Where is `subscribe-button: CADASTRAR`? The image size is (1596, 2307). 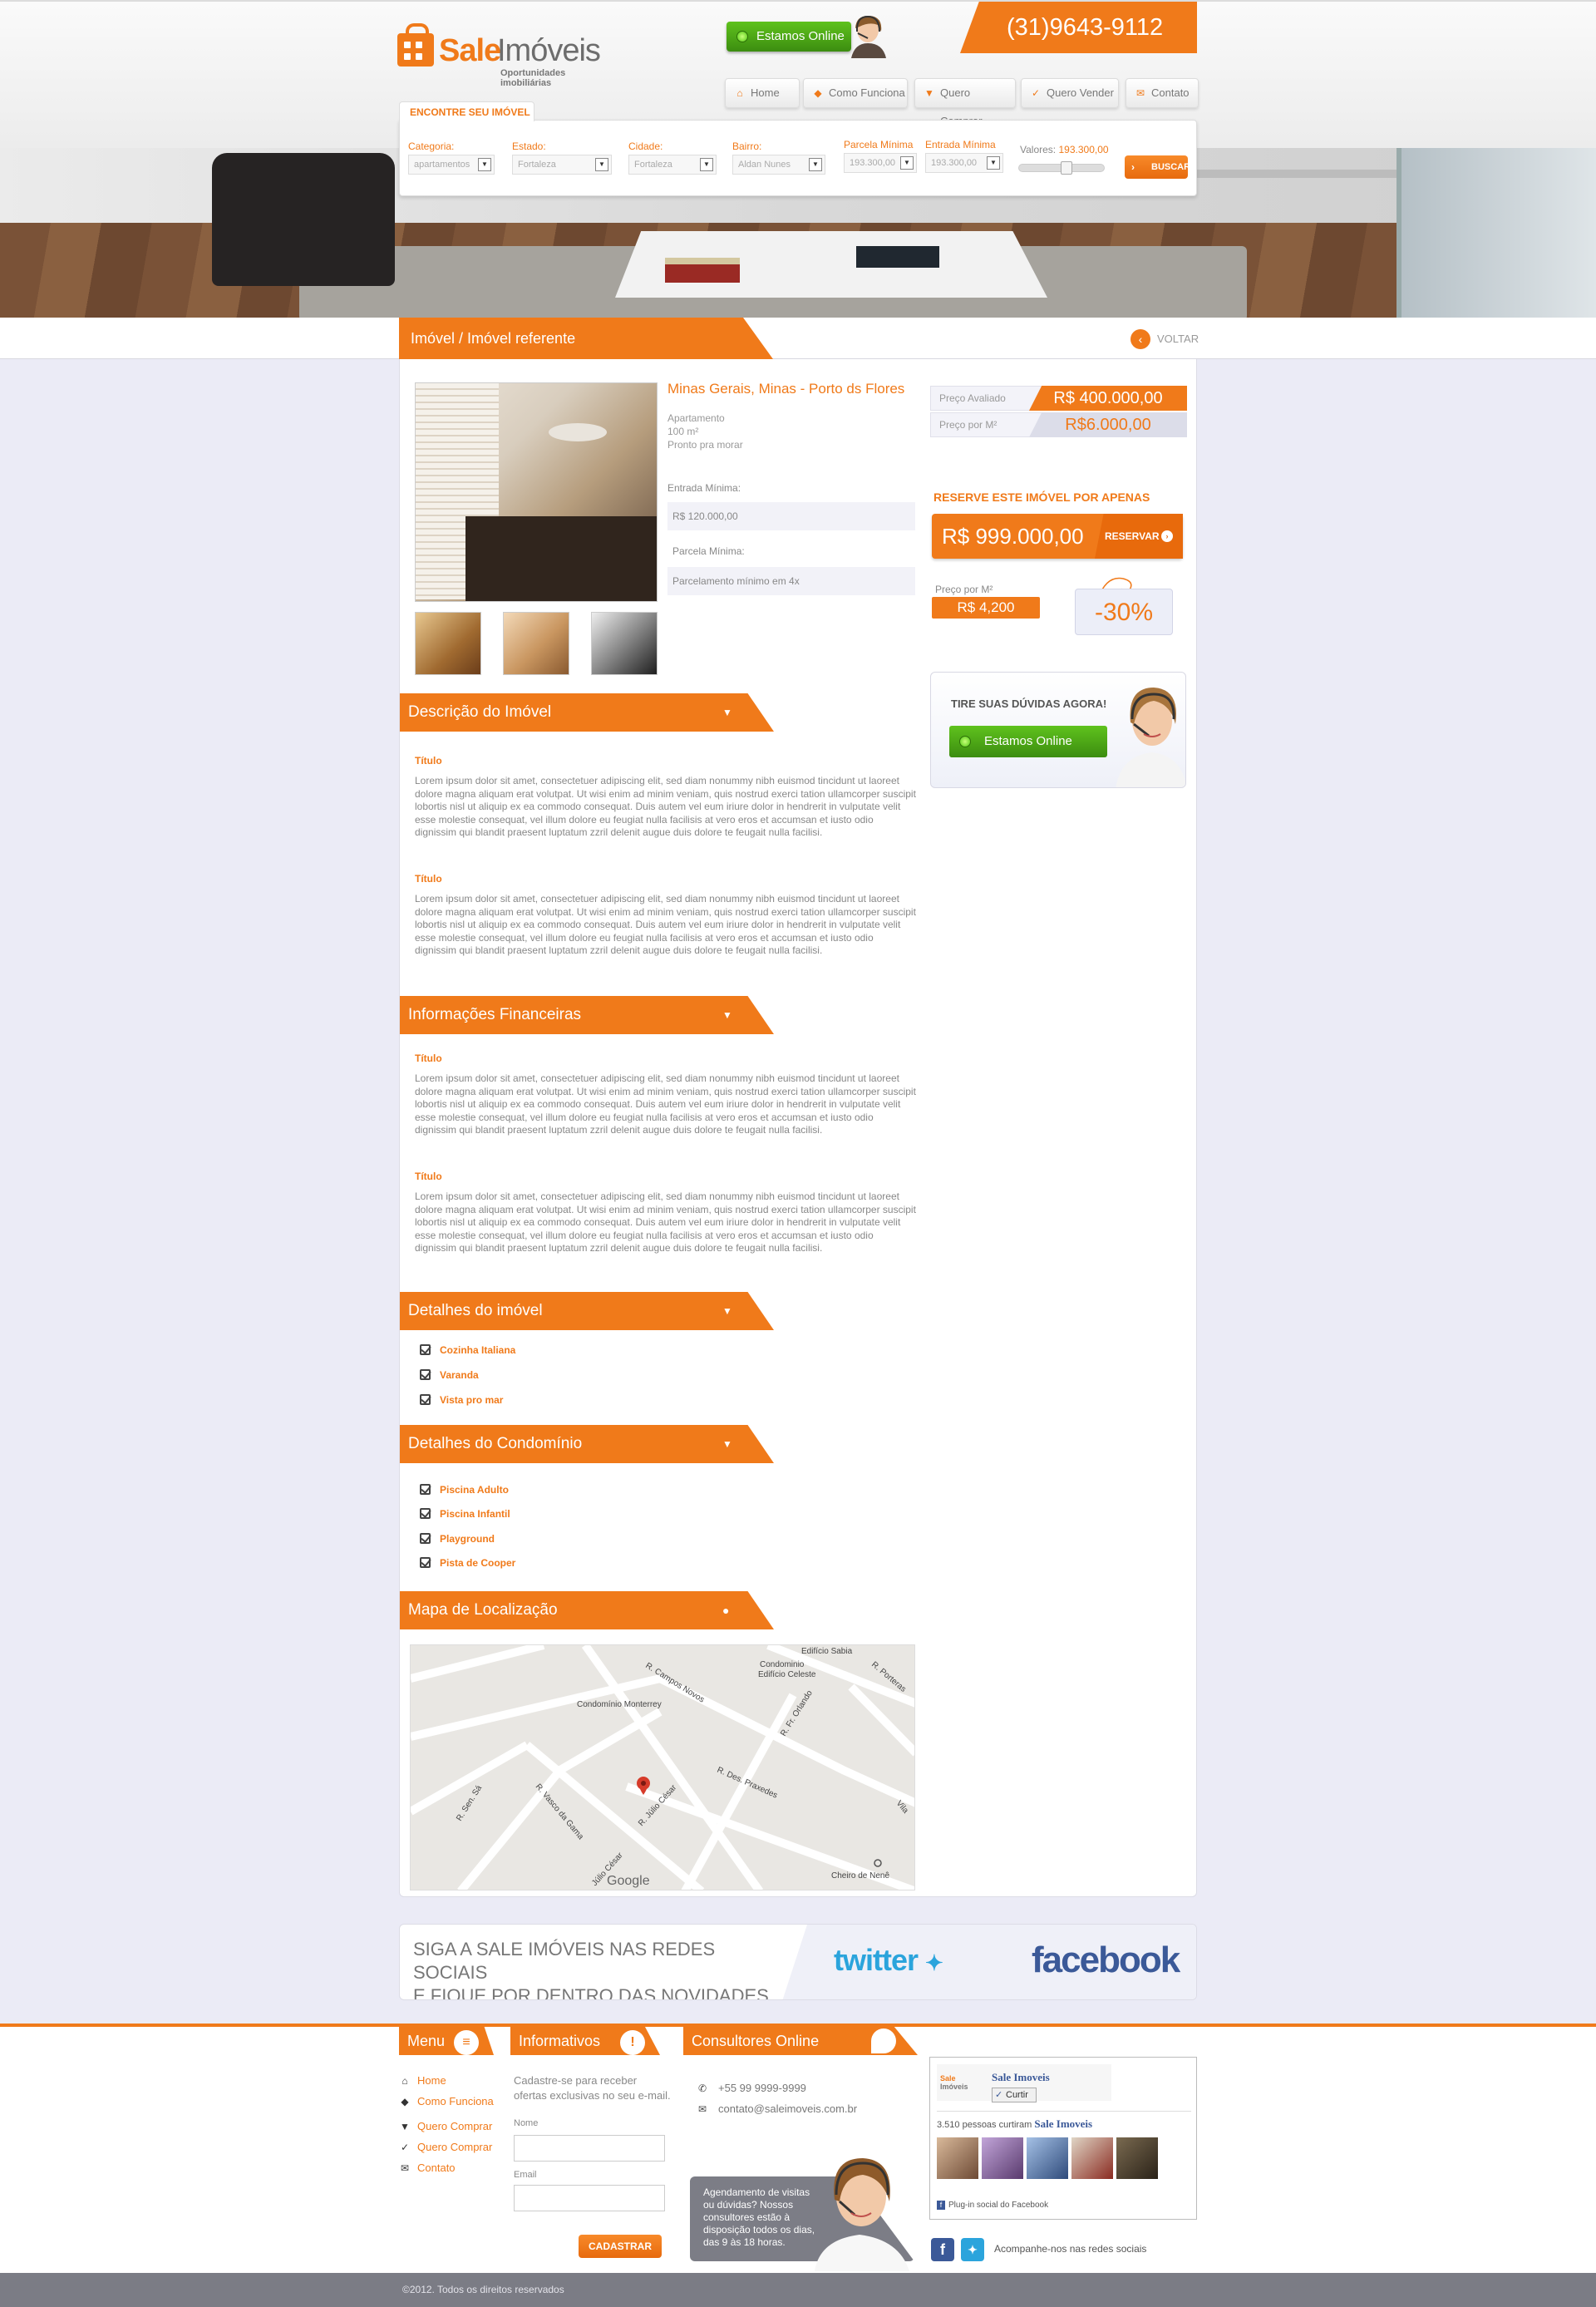
subscribe-button: CADASTRAR is located at coordinates (620, 2246).